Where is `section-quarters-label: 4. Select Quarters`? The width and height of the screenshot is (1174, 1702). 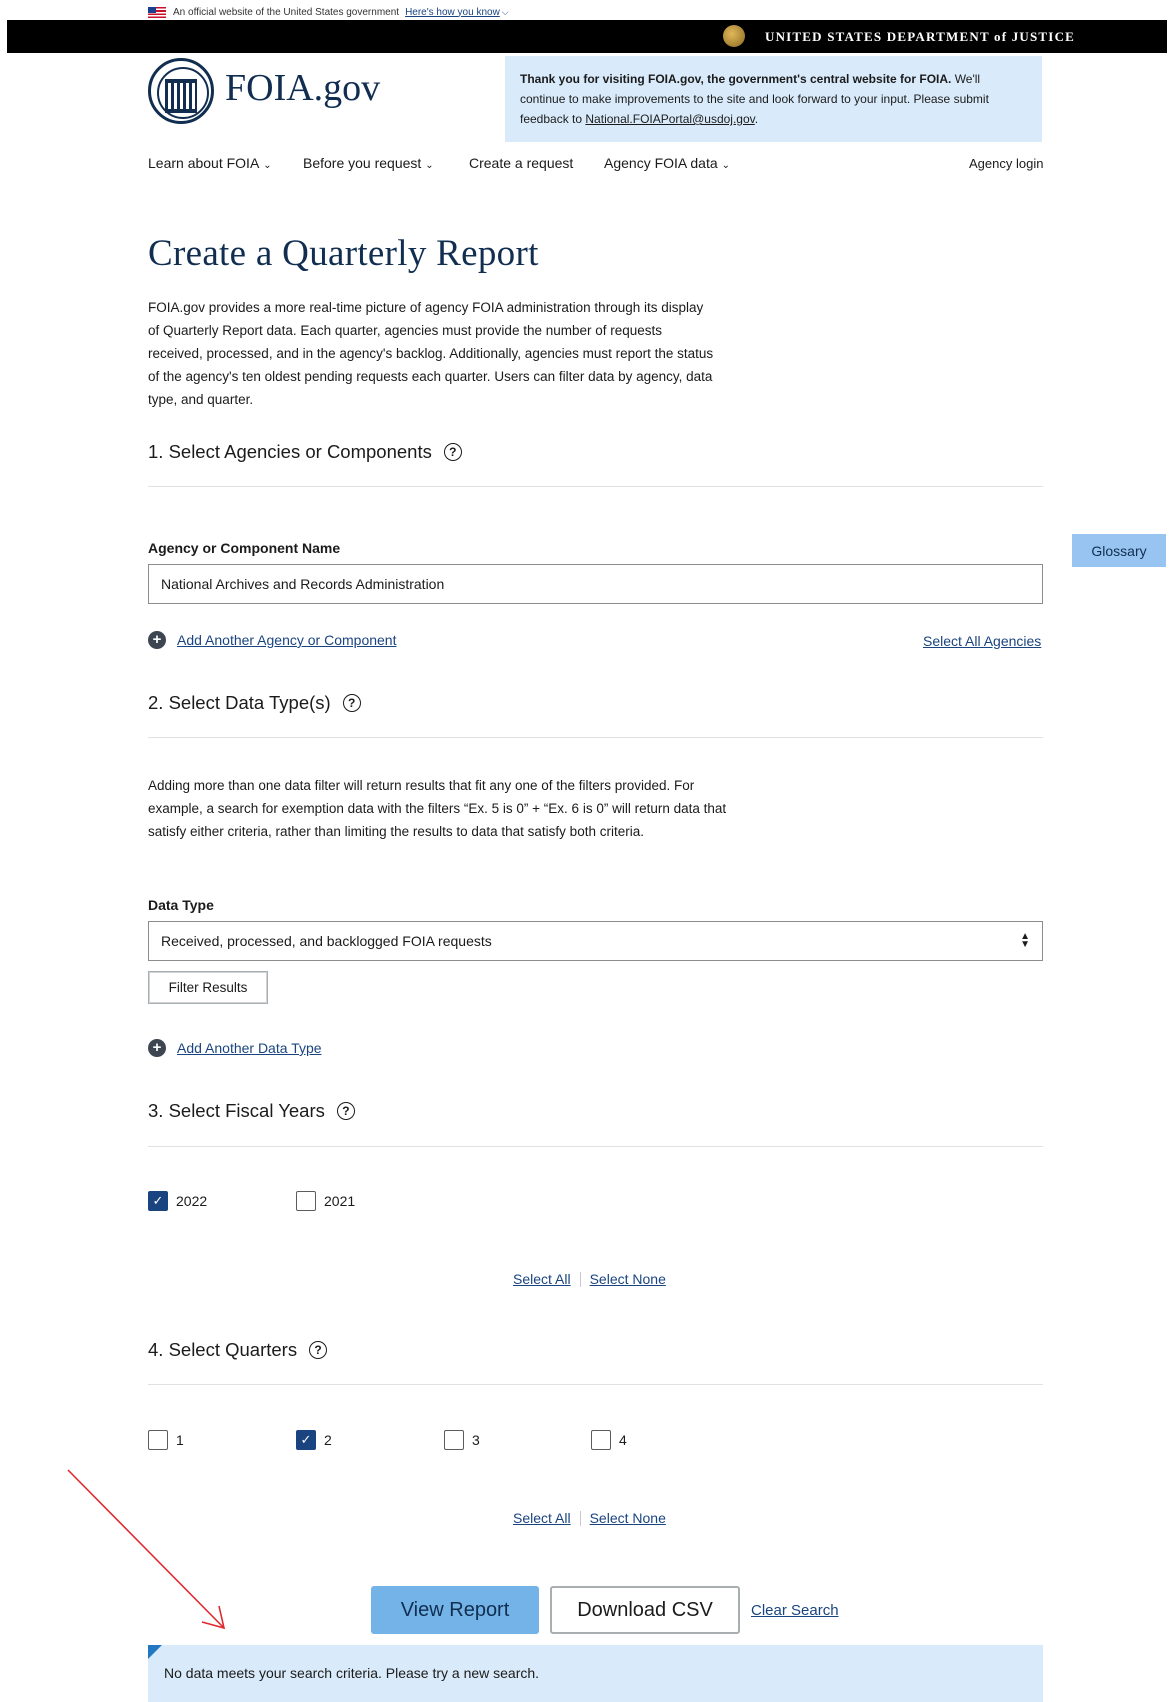 section-quarters-label: 4. Select Quarters is located at coordinates (223, 1349).